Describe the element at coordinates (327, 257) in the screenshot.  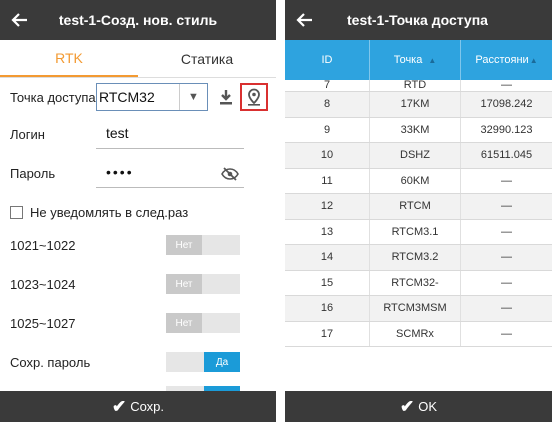
I see `cell-id: 14` at that location.